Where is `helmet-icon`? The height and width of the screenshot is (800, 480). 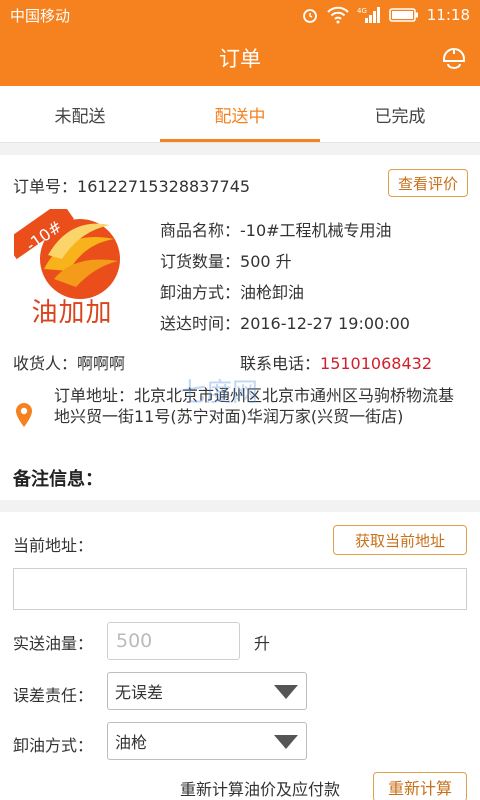 helmet-icon is located at coordinates (454, 58).